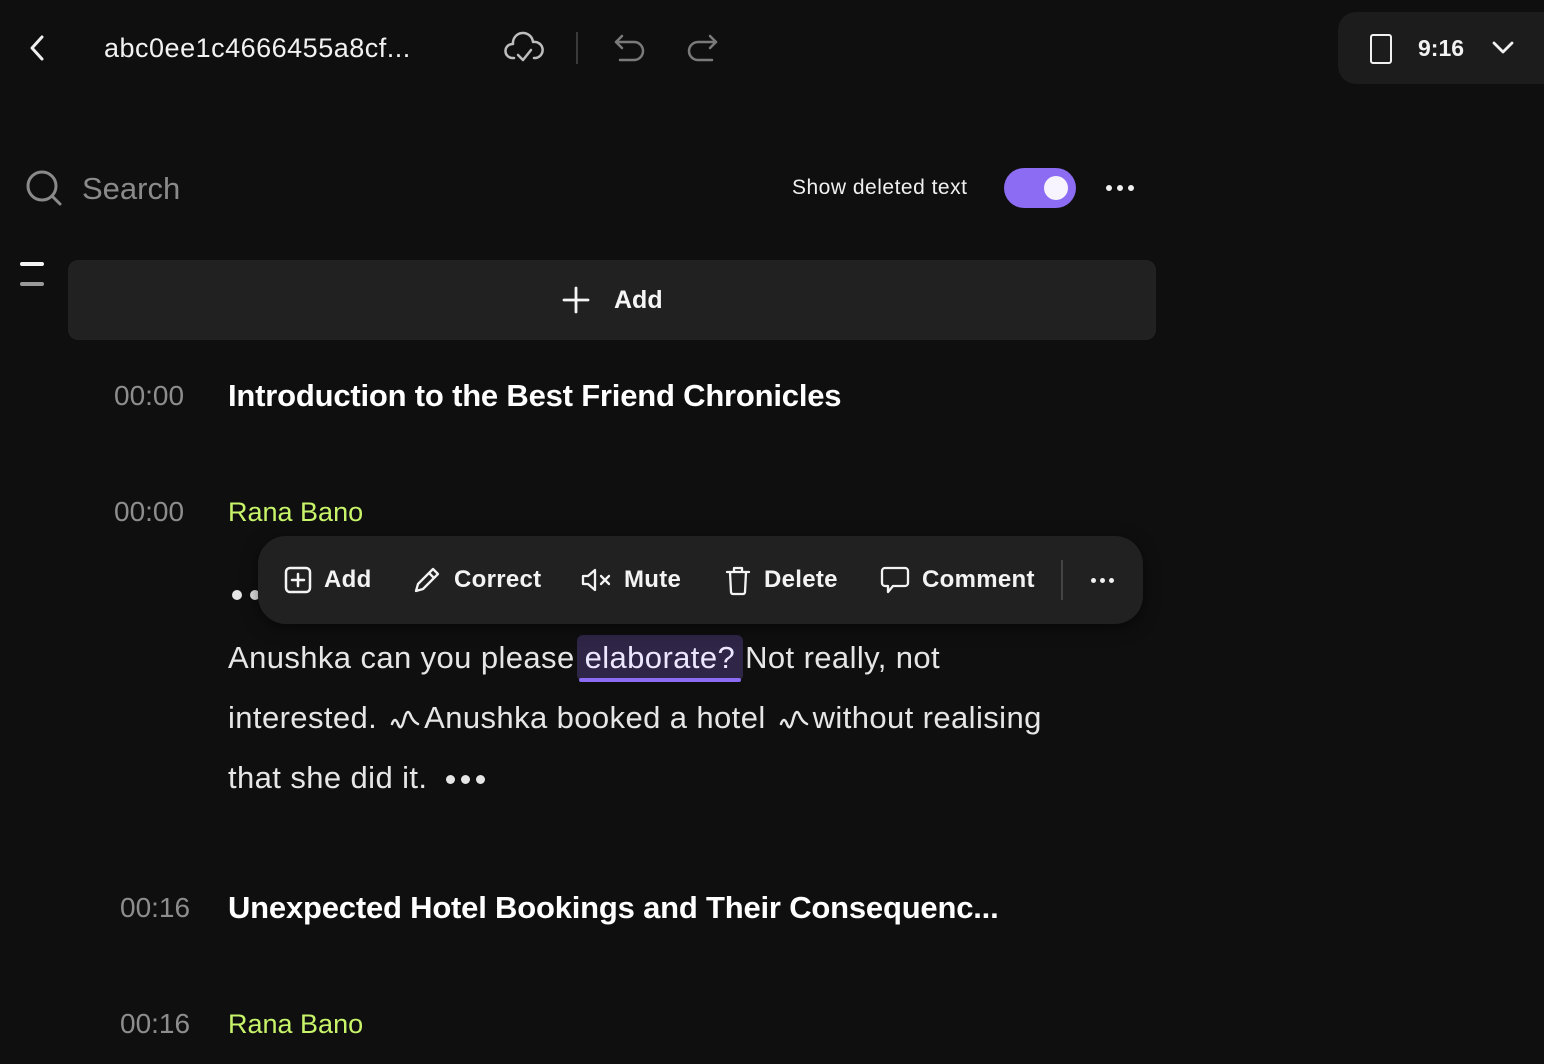  I want to click on comment-icon, so click(895, 580).